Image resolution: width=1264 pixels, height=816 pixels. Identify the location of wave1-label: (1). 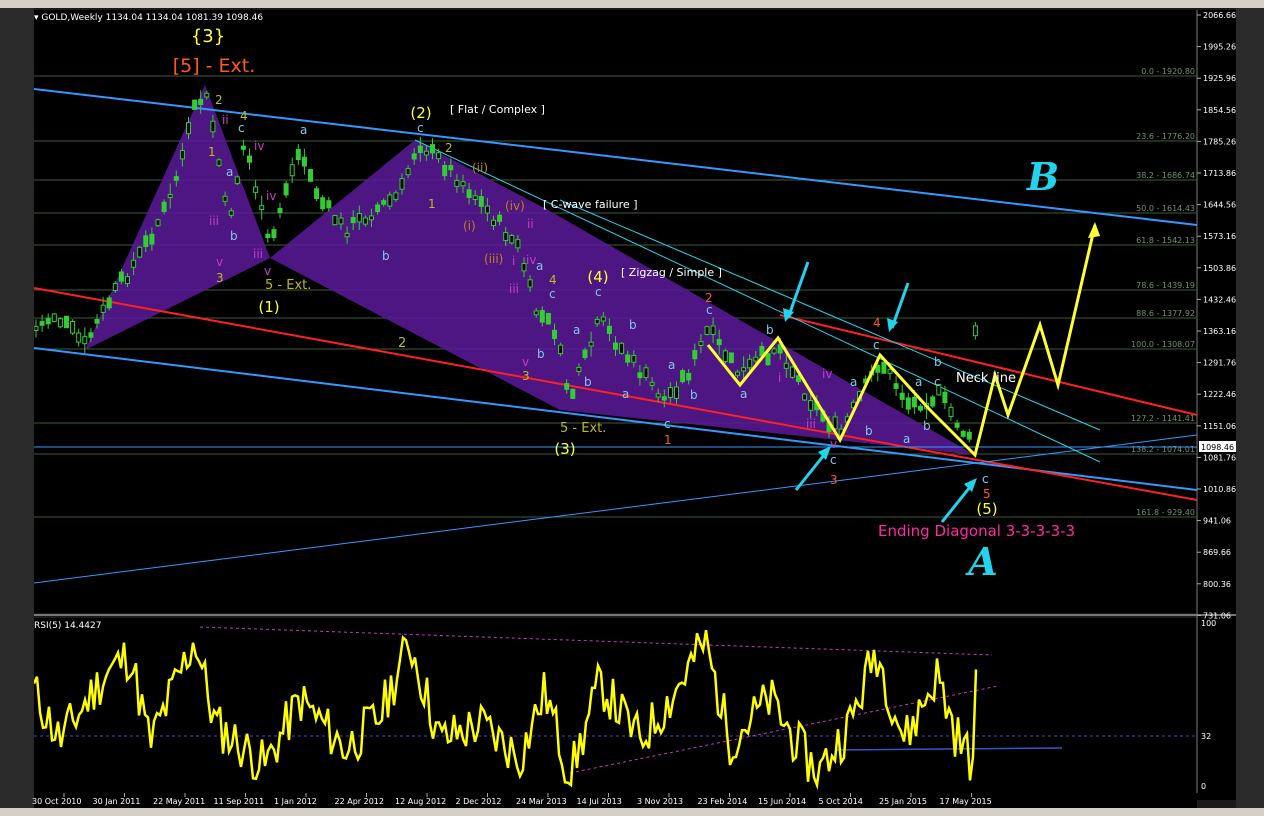
(268, 307).